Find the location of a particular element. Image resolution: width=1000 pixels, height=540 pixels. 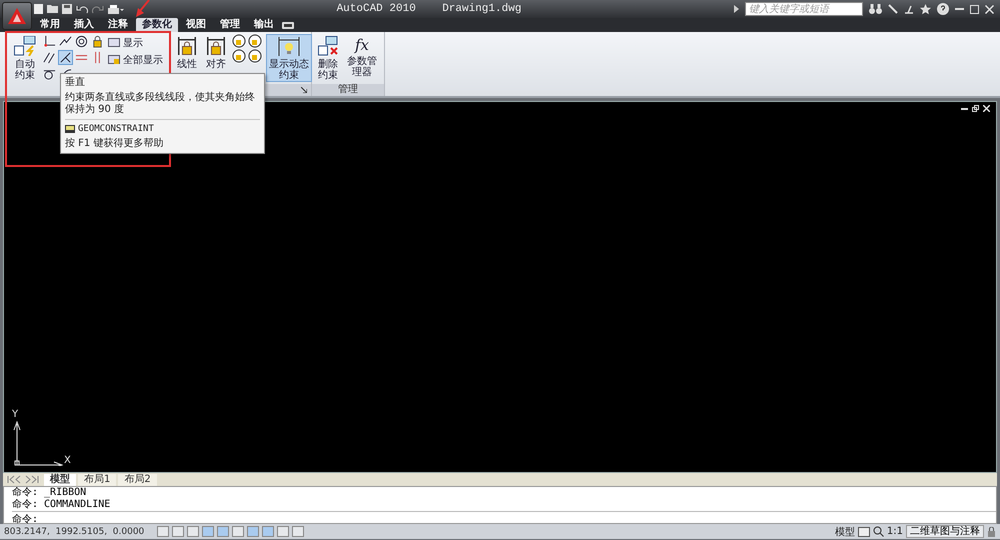

tooltip-description: 约束两条直线或多段线线段，使其夹角始终保持为 90 度 is located at coordinates (160, 104).